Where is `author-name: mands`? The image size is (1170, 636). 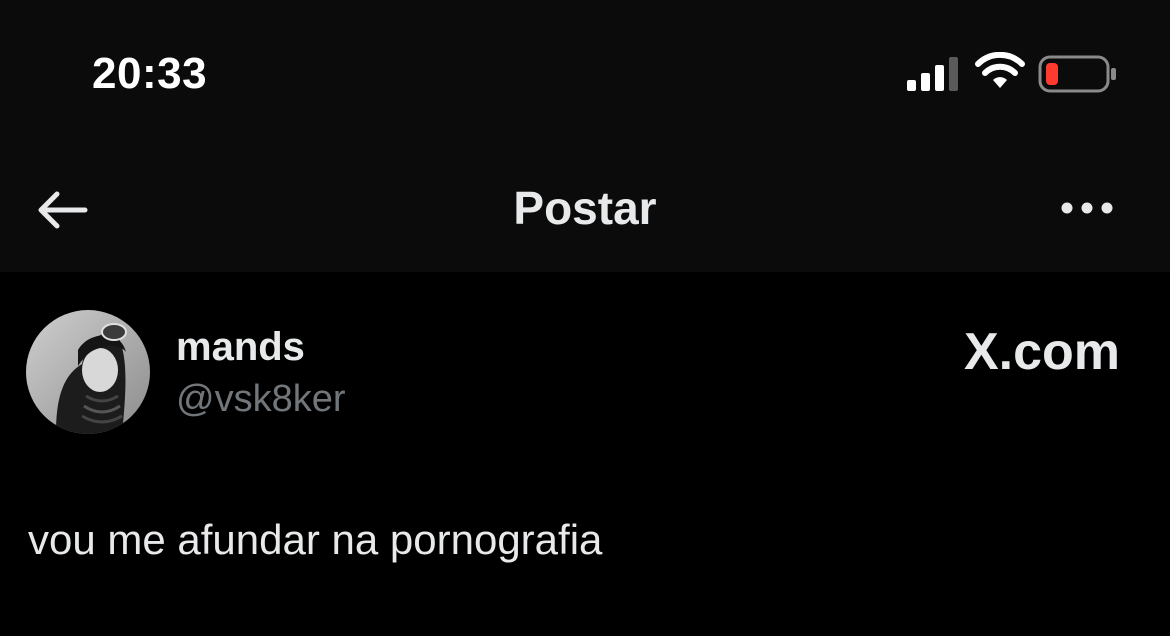
author-name: mands is located at coordinates (240, 347).